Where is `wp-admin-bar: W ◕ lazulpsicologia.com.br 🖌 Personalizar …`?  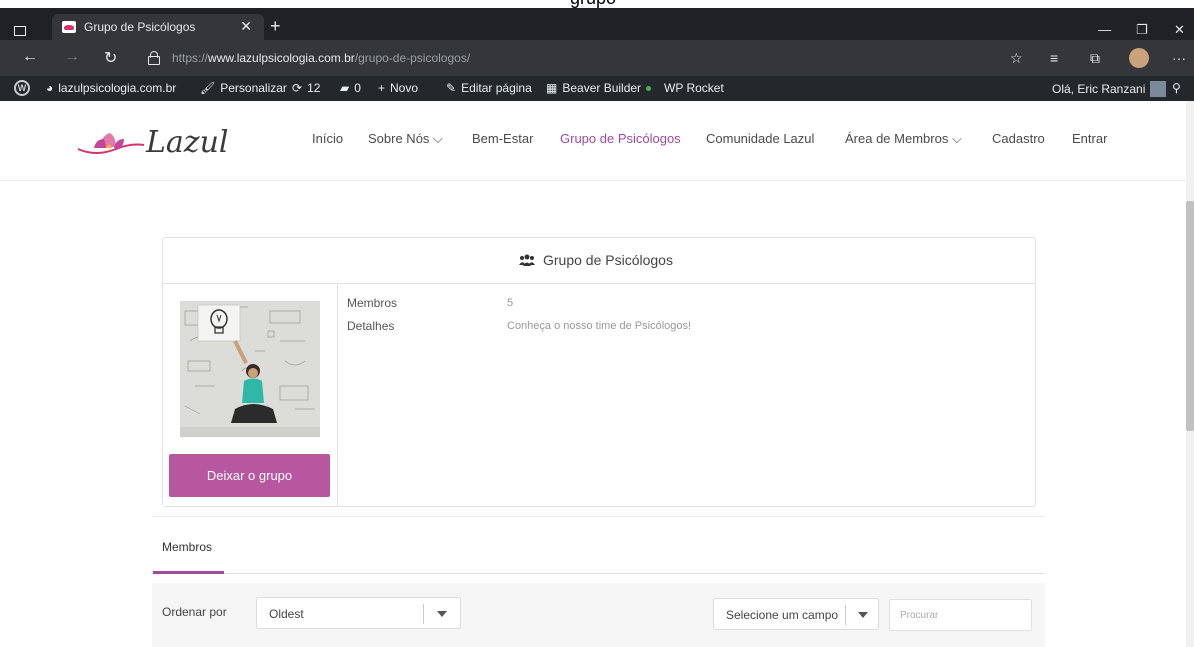 wp-admin-bar: W ◕ lazulpsicologia.com.br 🖌 Personalizar … is located at coordinates (597, 88).